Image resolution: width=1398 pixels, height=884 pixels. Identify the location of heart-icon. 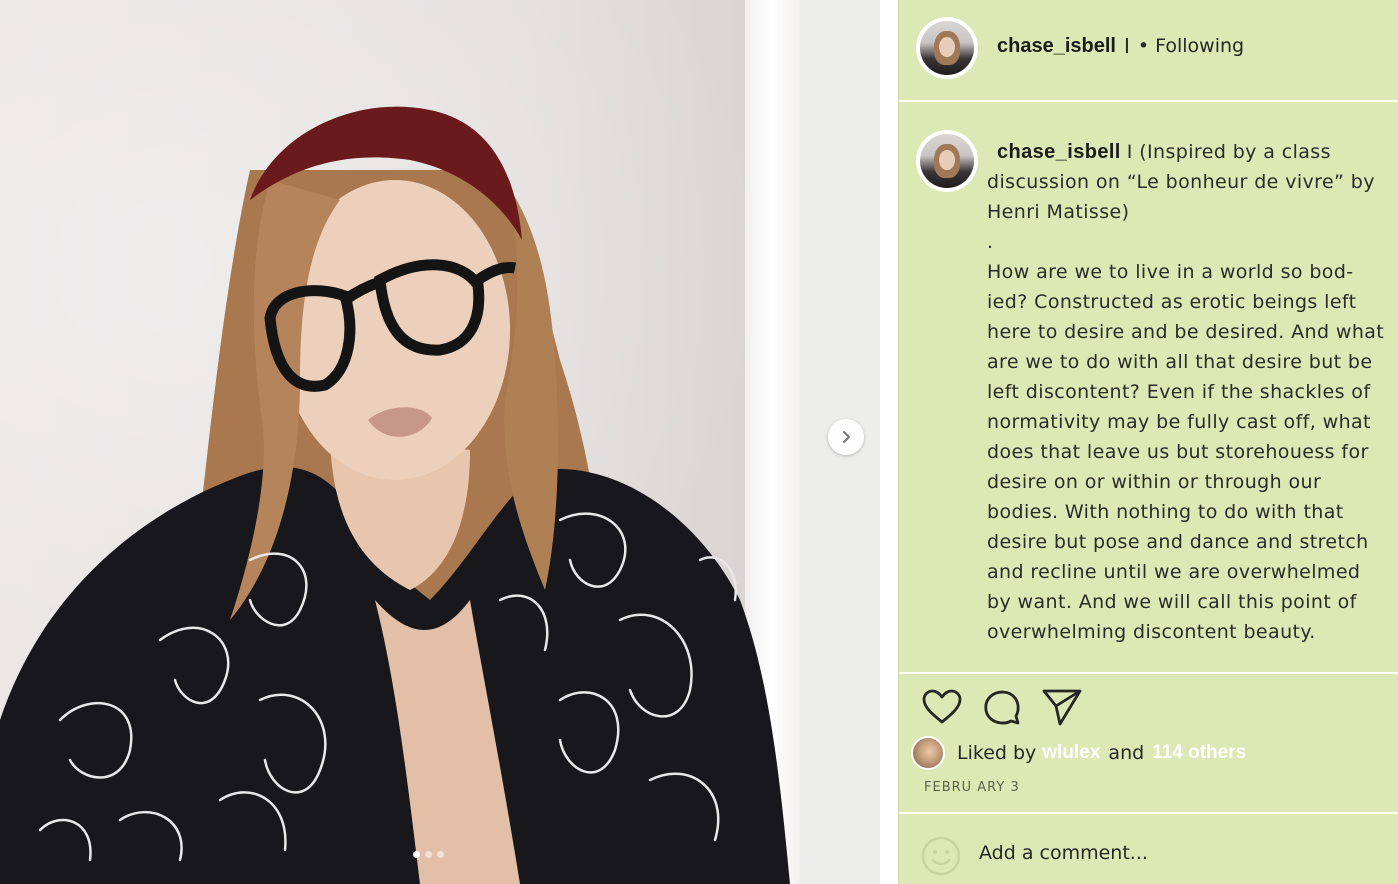
(942, 706).